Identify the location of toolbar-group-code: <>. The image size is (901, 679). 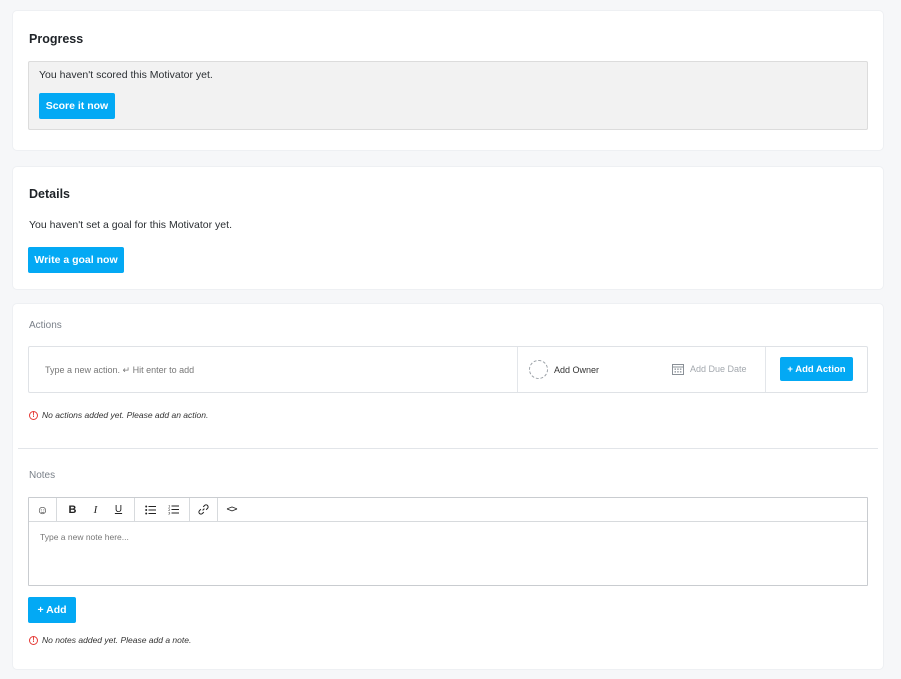
(231, 509).